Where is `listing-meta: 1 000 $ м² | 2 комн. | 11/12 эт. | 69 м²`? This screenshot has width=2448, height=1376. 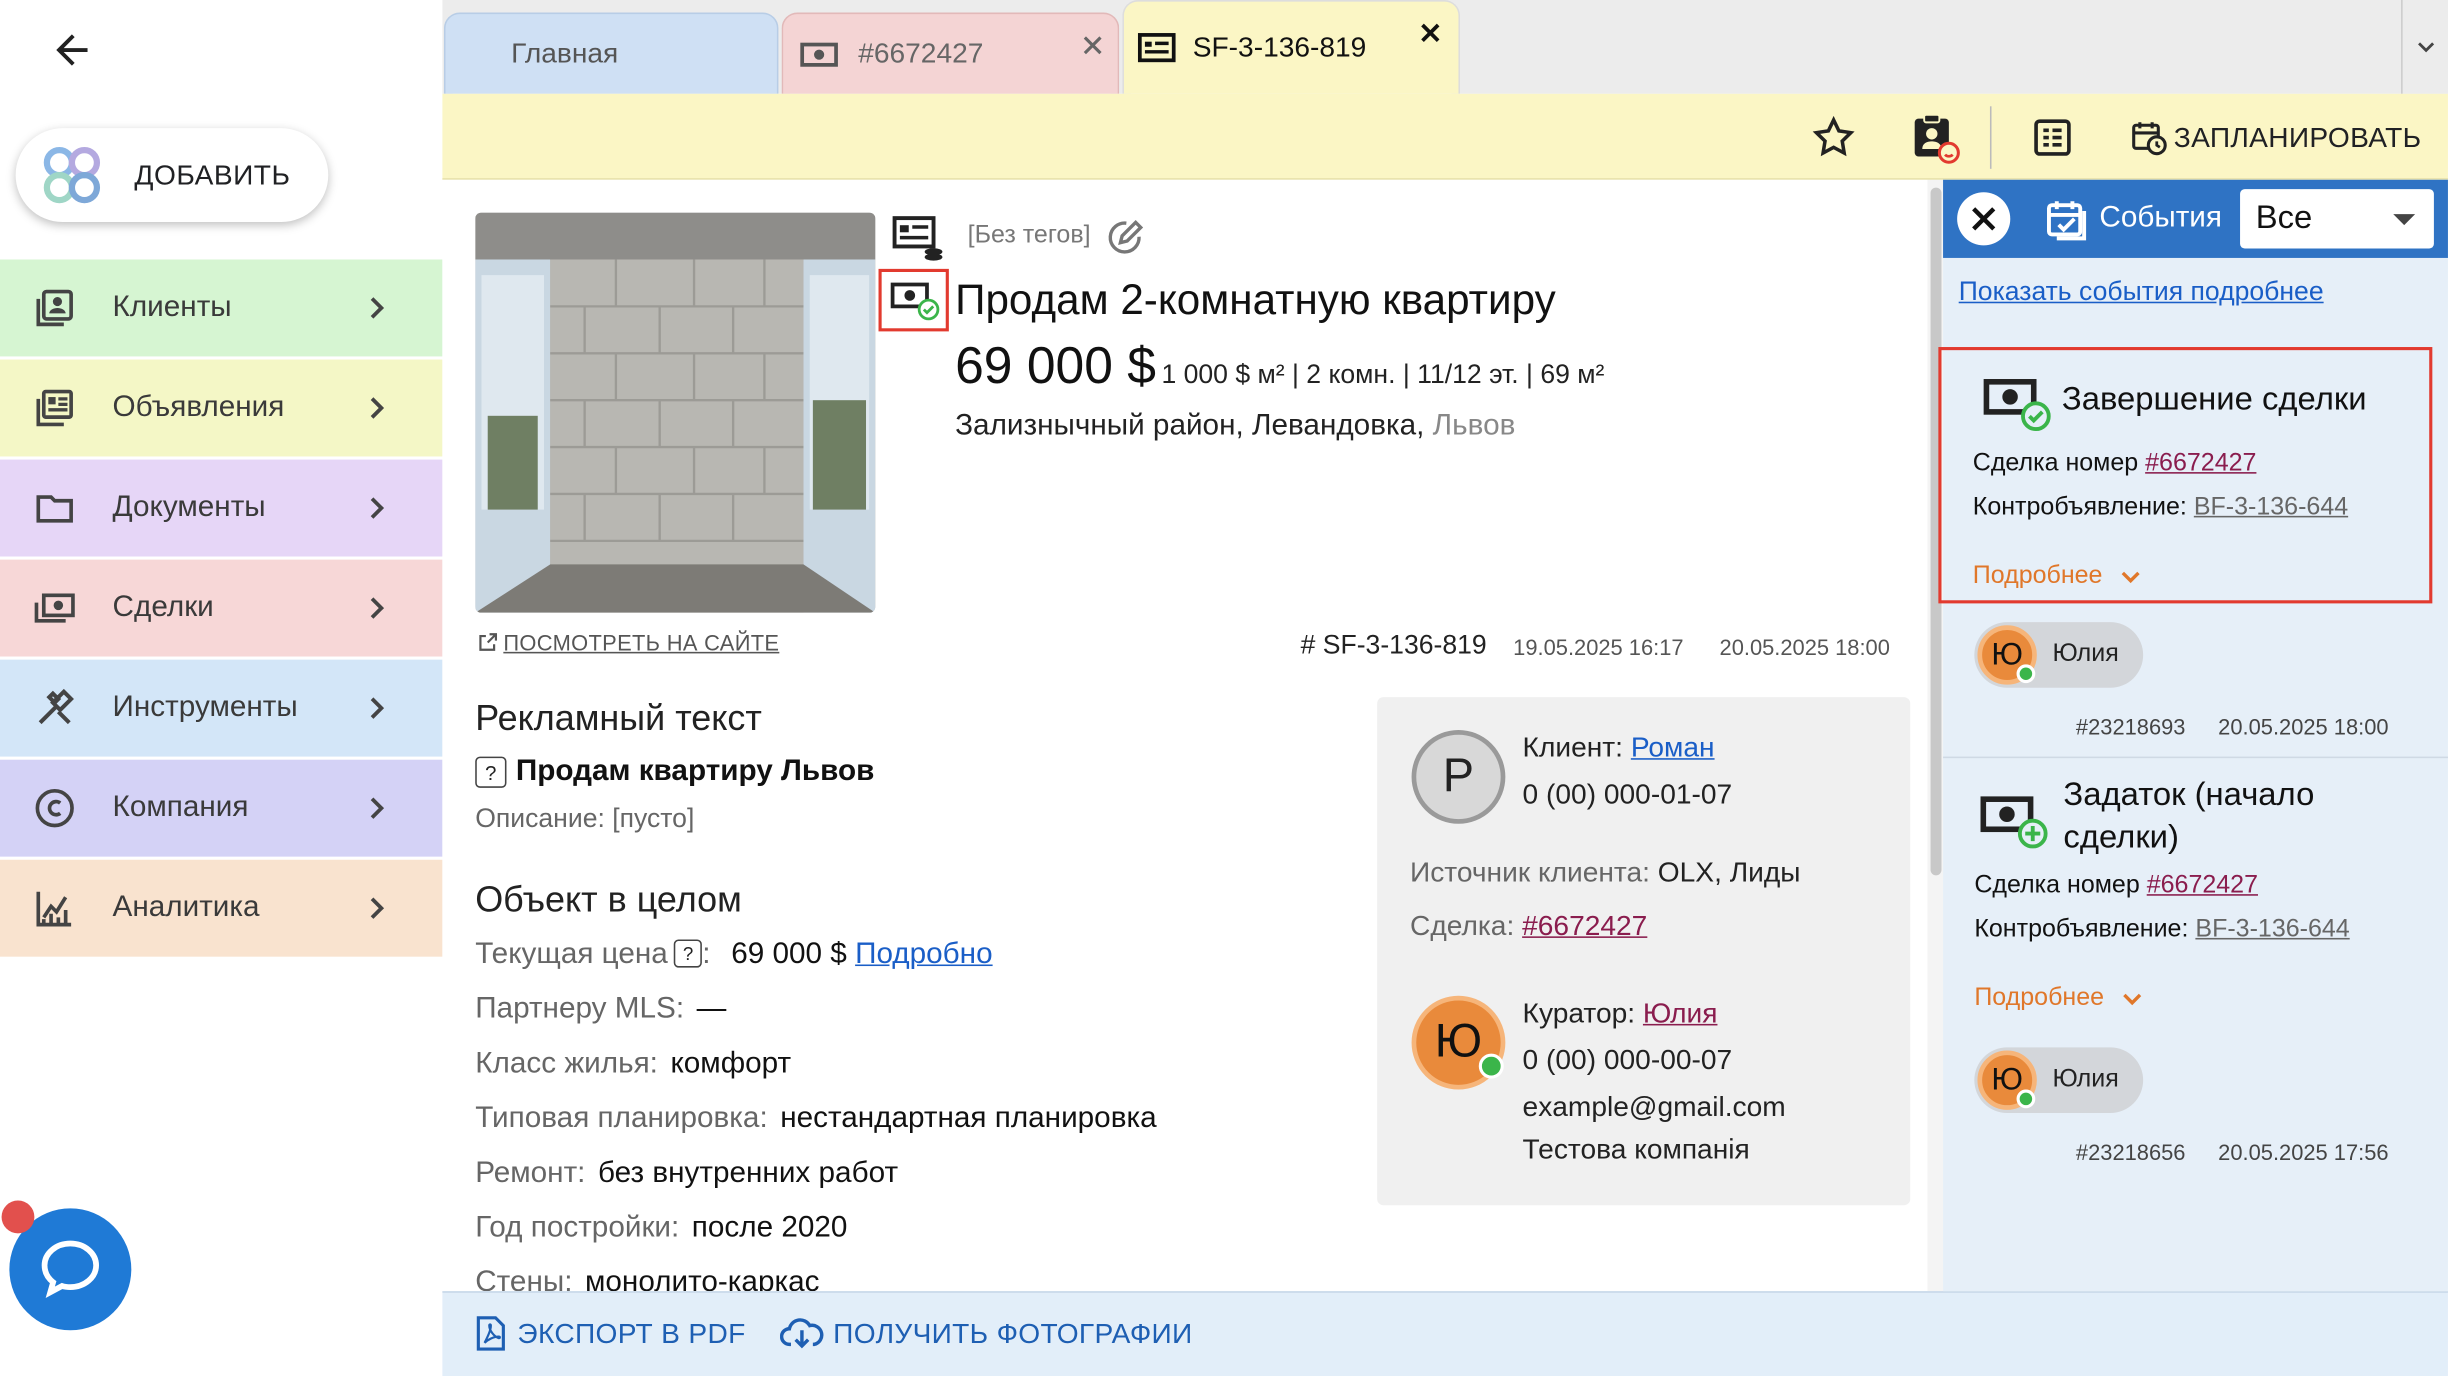
listing-meta: 1 000 $ м² | 2 комн. | 11/12 эт. | 69 м² is located at coordinates (1383, 374).